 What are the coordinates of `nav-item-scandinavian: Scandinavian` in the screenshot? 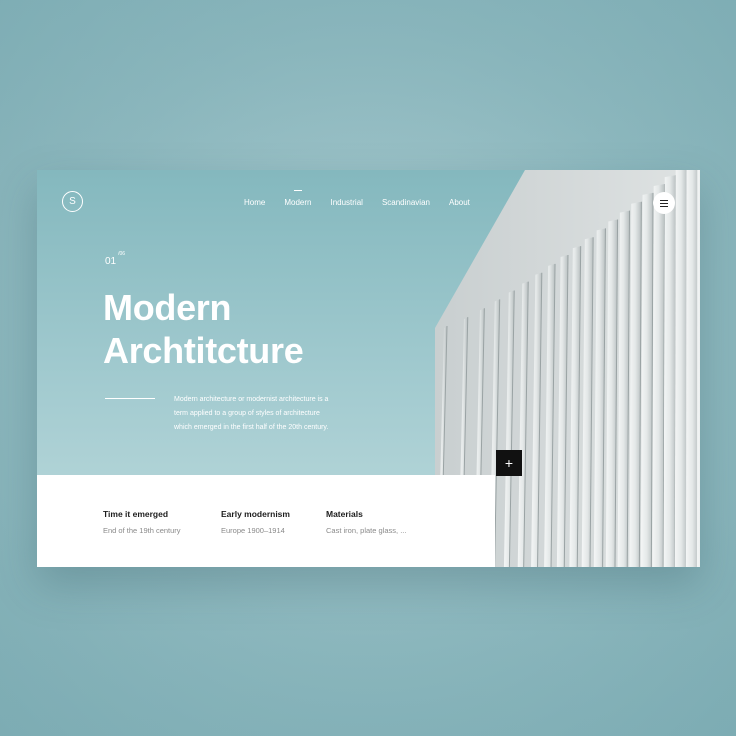 It's located at (406, 202).